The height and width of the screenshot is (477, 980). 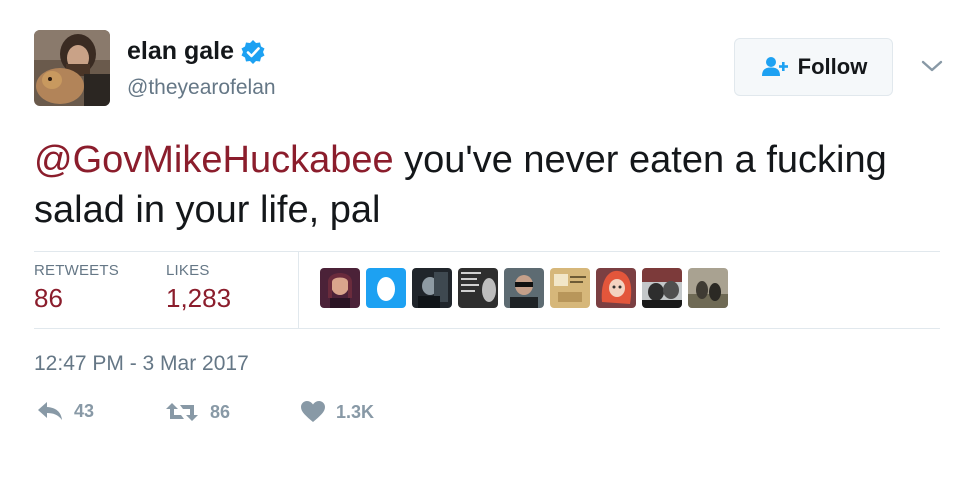 I want to click on like-action: 1.3K, so click(x=337, y=412).